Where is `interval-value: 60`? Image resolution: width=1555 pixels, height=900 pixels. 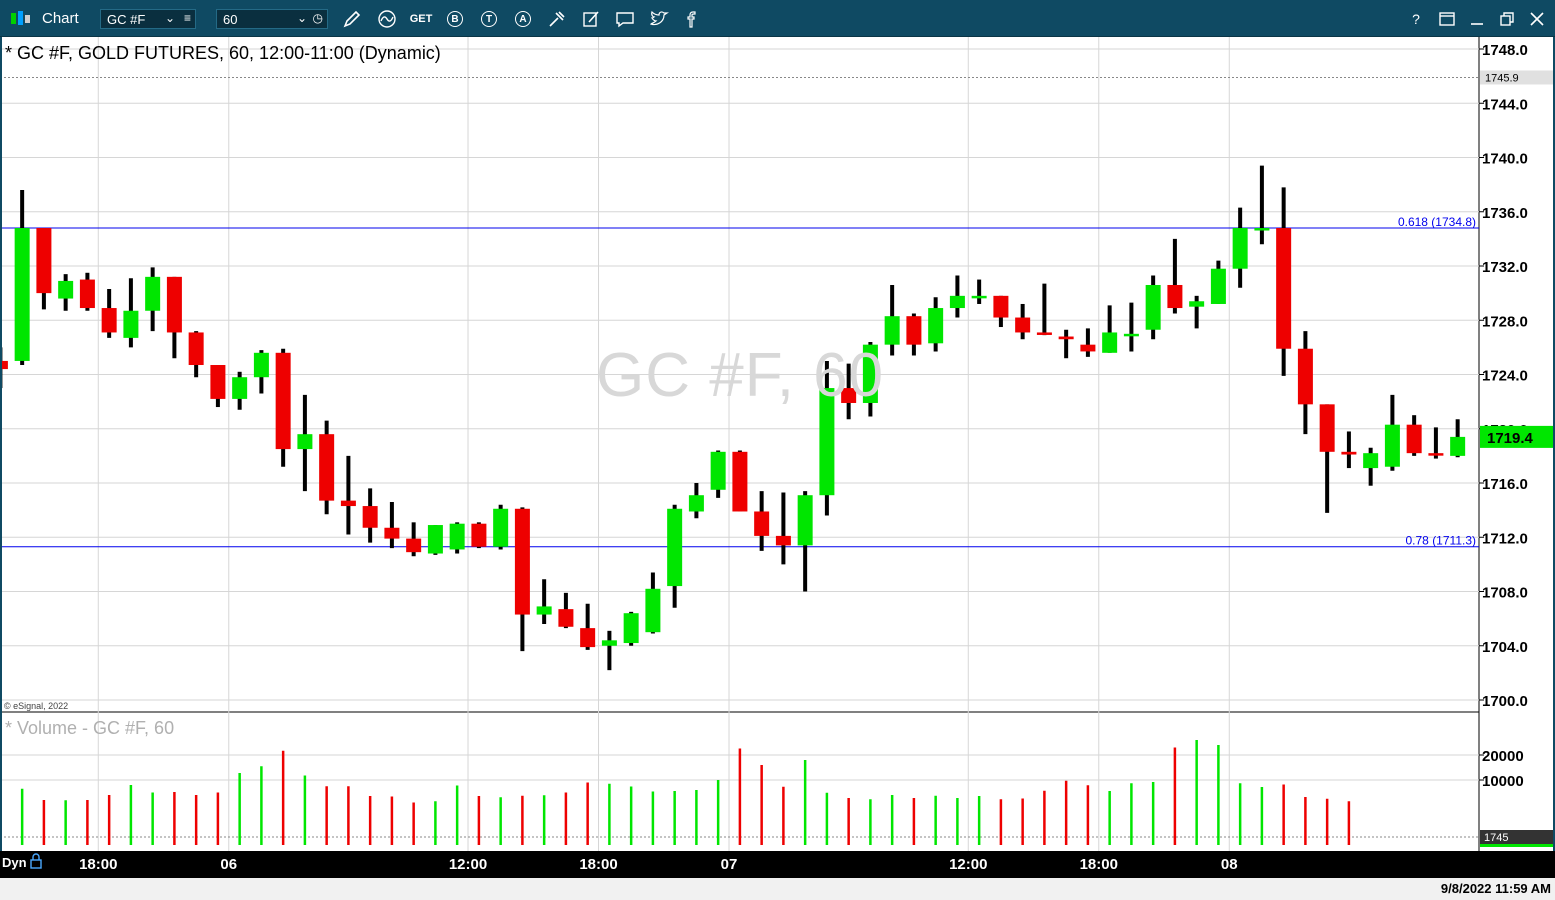
interval-value: 60 is located at coordinates (230, 19).